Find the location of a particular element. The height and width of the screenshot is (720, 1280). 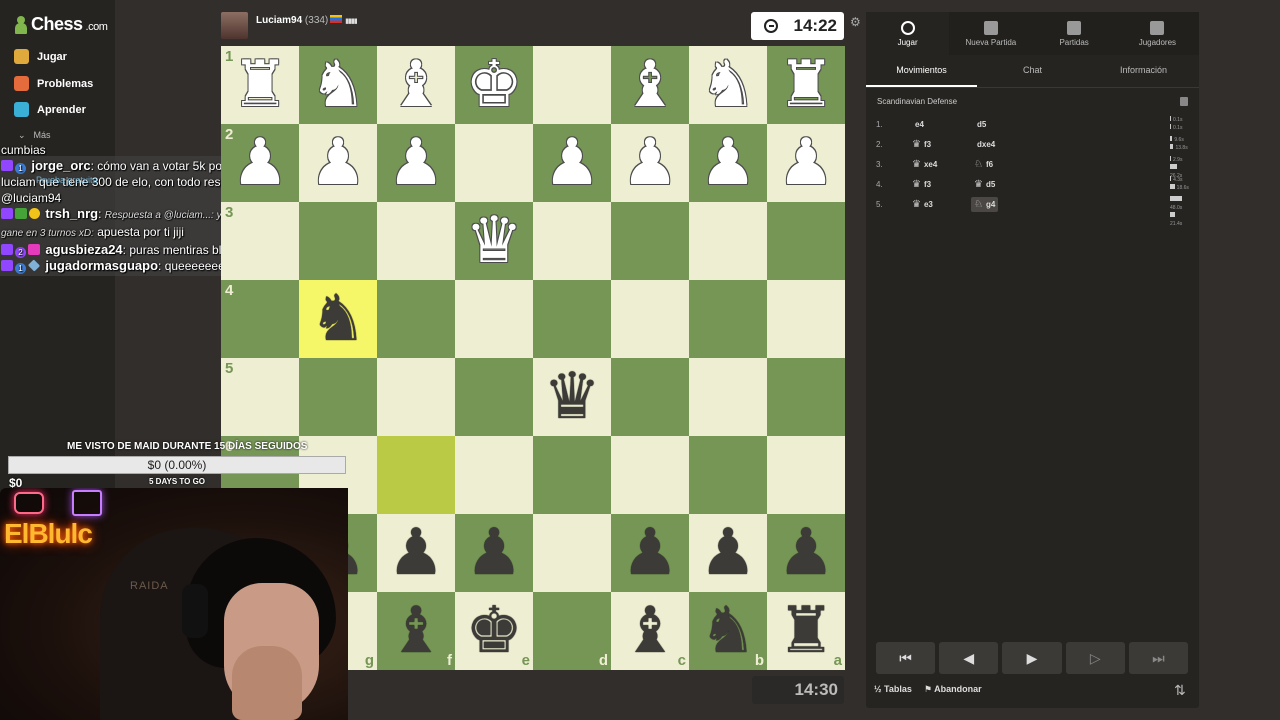

black-move: ♘ f6 is located at coordinates (1005, 164).